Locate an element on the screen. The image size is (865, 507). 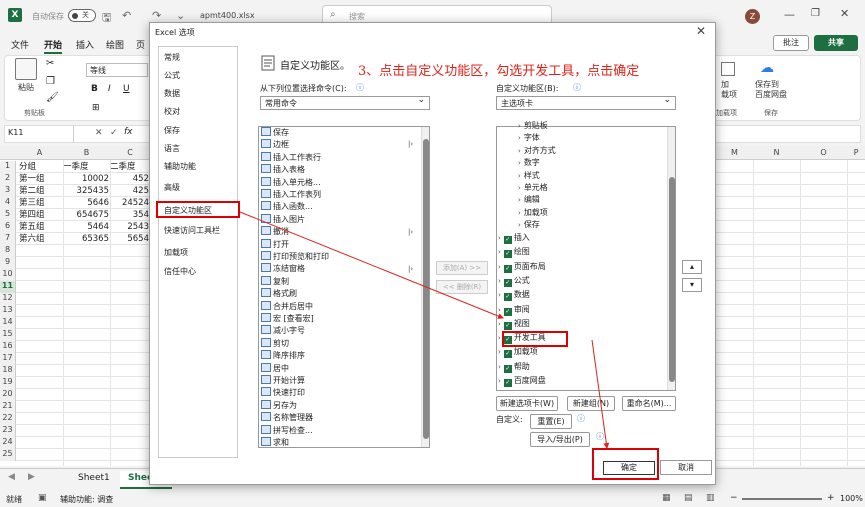
col-header-a: A is located at coordinates (39, 153).